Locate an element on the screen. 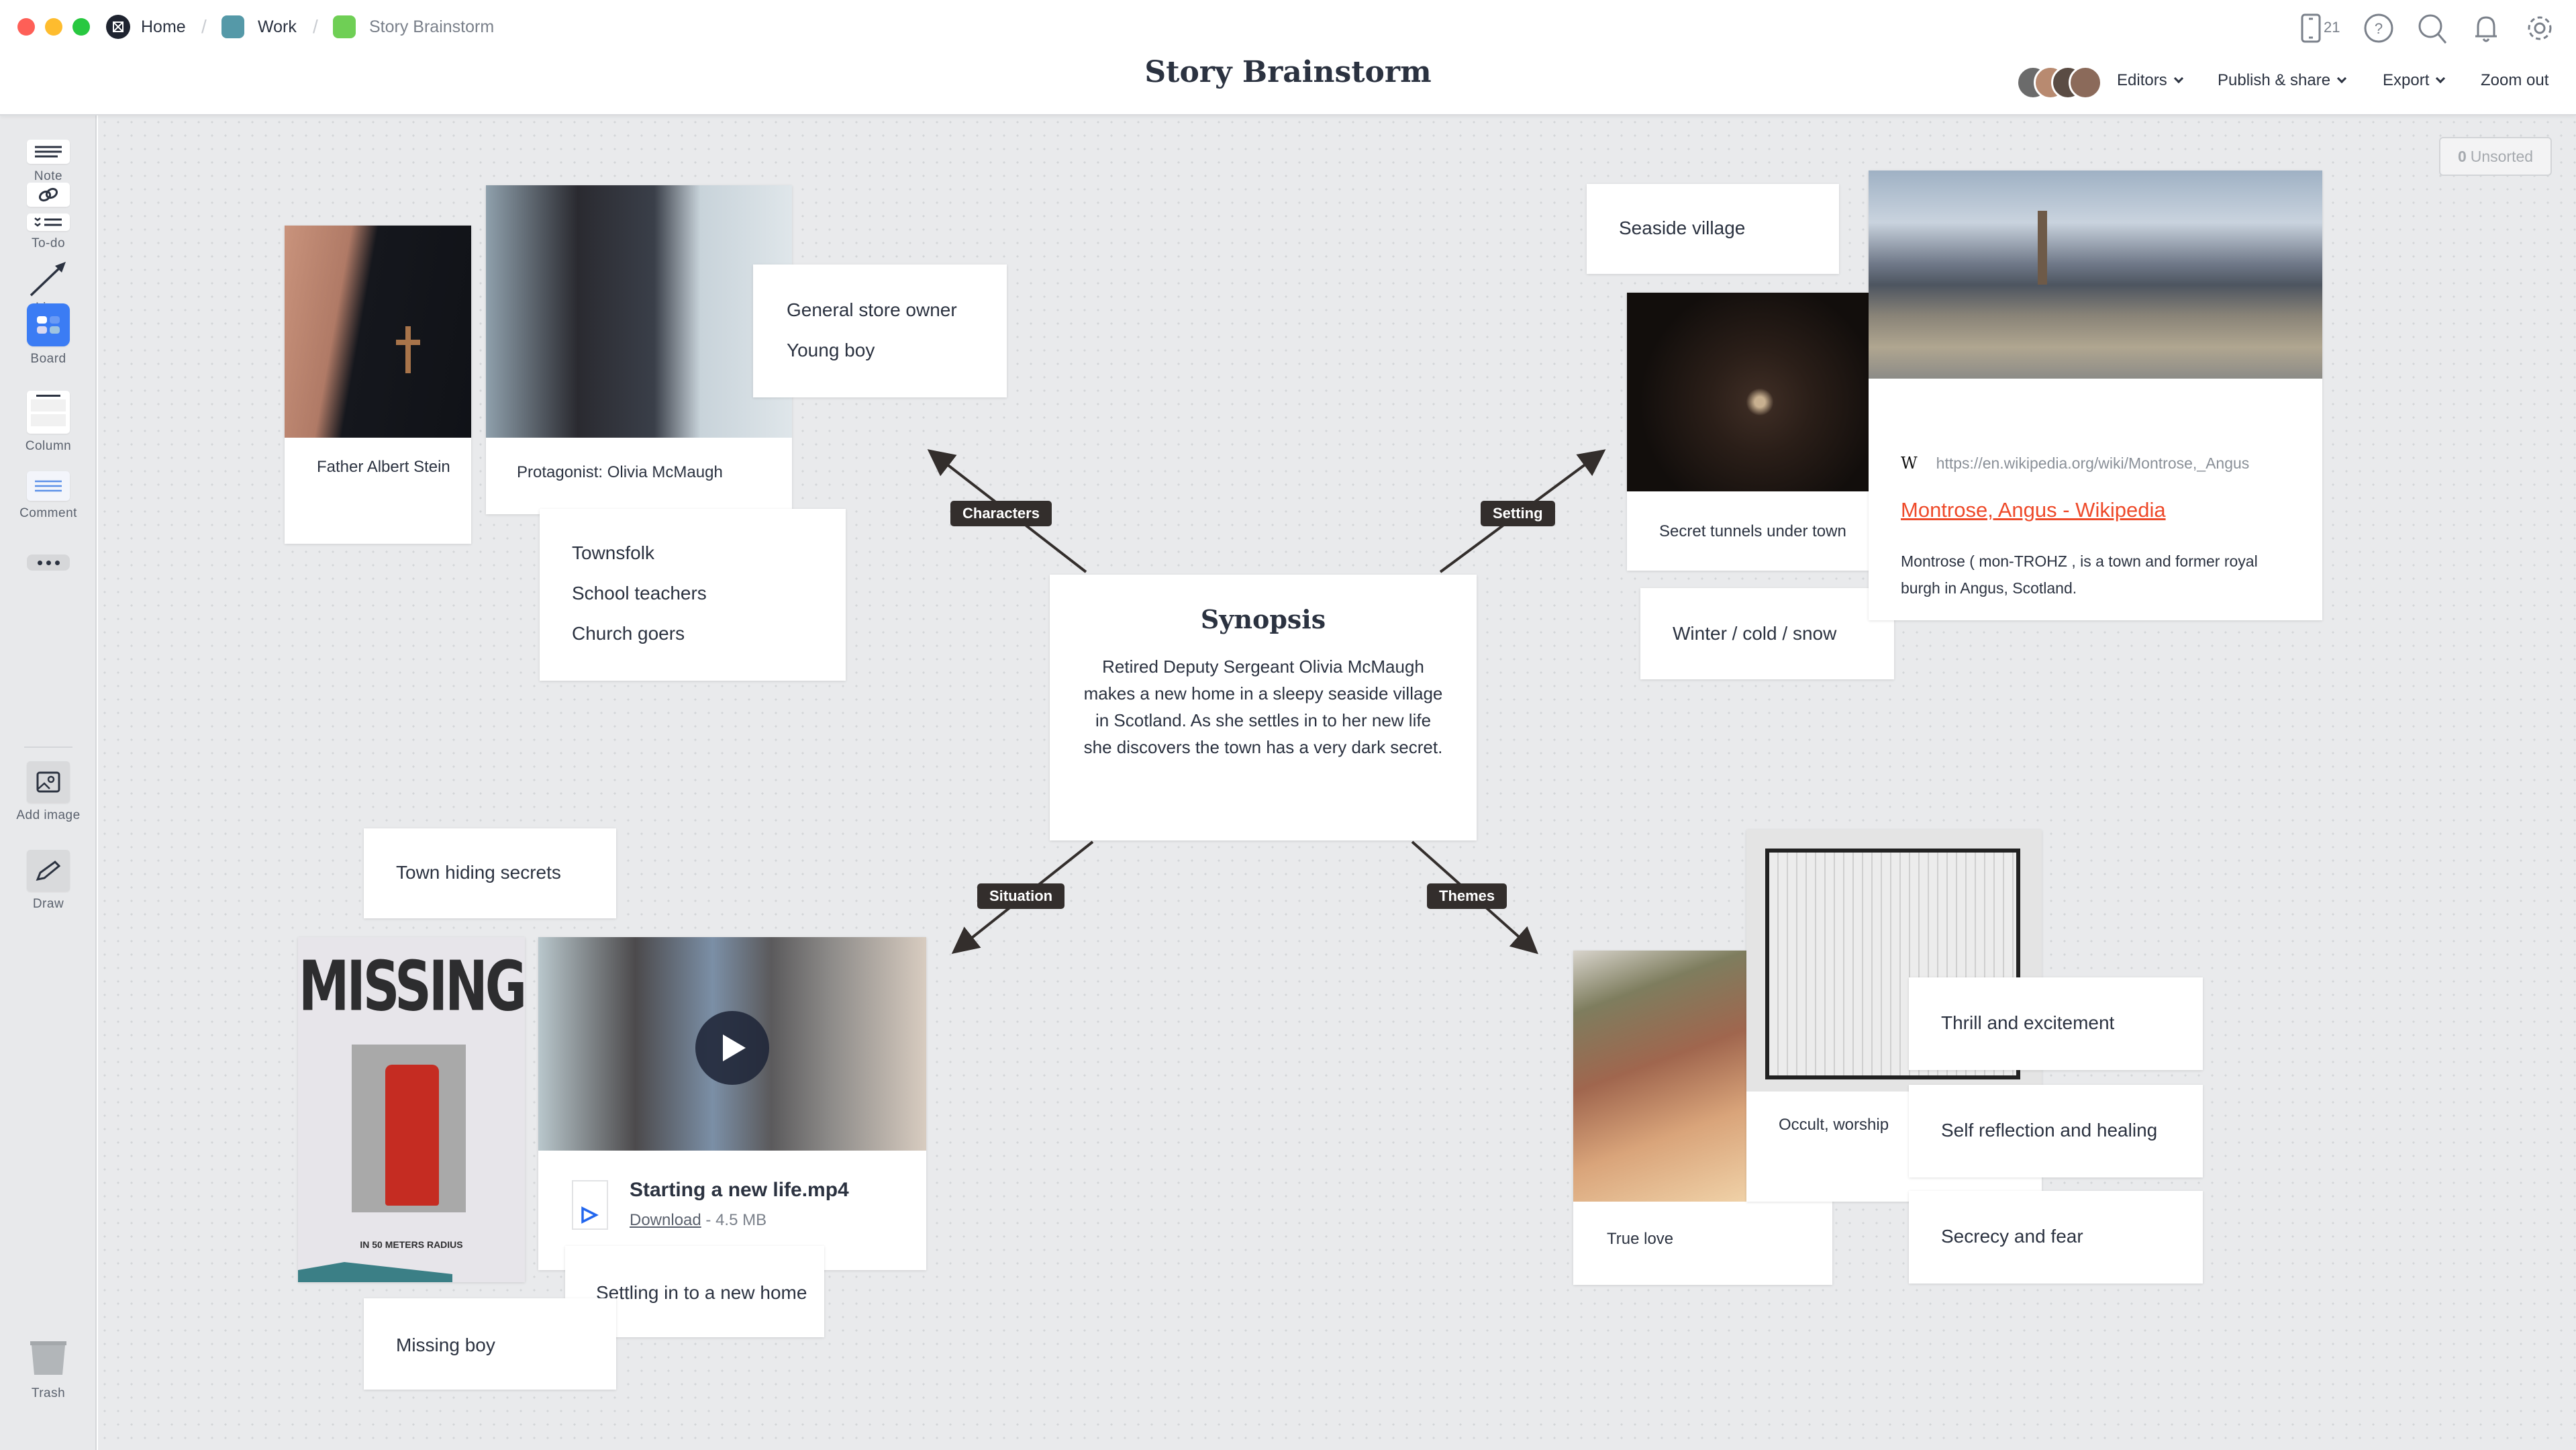 The height and width of the screenshot is (1450, 2576). note-town-secrets: Town hiding secrets is located at coordinates (490, 873).